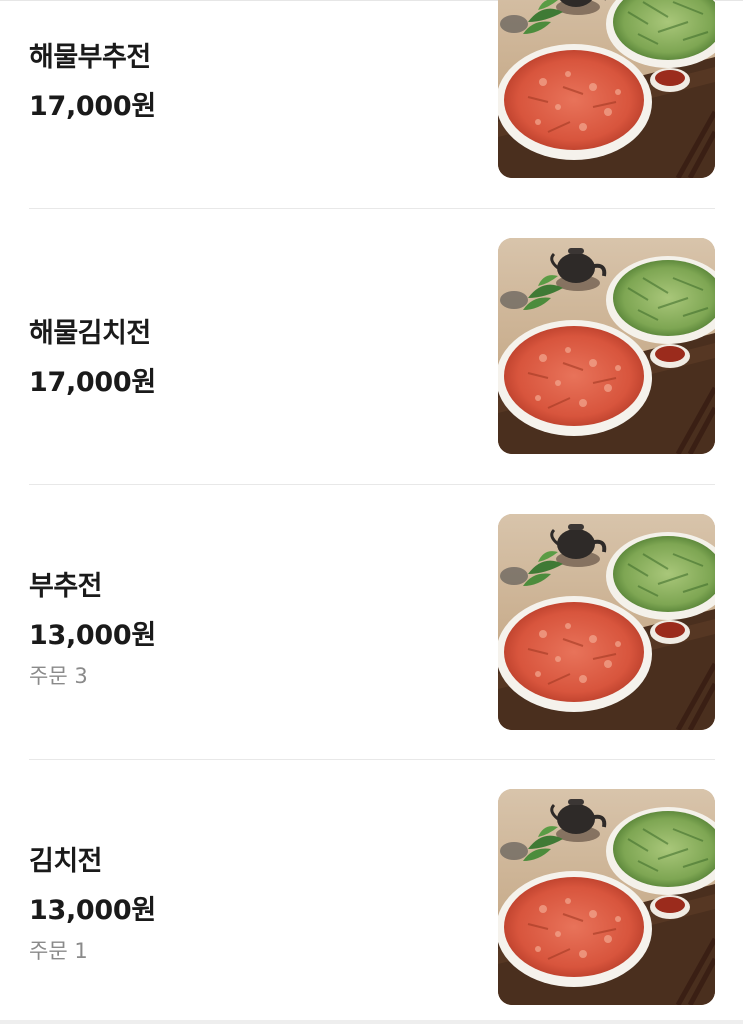  What do you see at coordinates (90, 57) in the screenshot?
I see `menu-item-name: 해물부추전` at bounding box center [90, 57].